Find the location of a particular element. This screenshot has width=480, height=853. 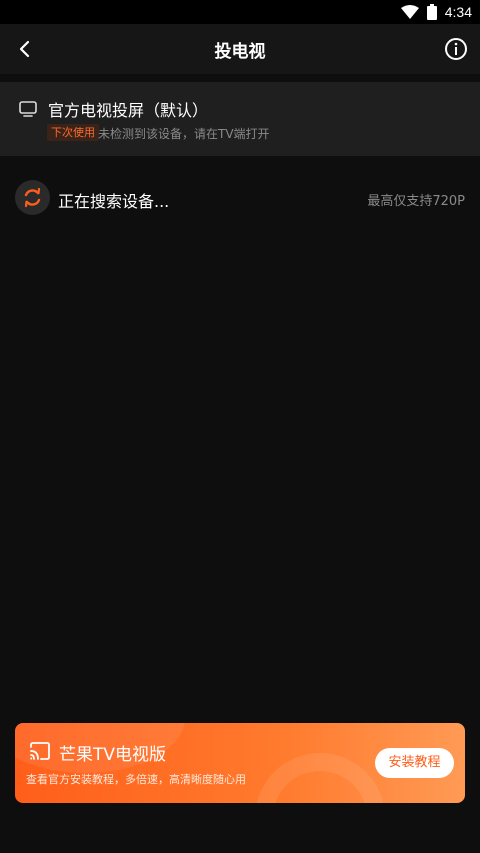

promo-subtitle: 查看官方安装教程，多倍速，高清晰度随心用 is located at coordinates (136, 779).